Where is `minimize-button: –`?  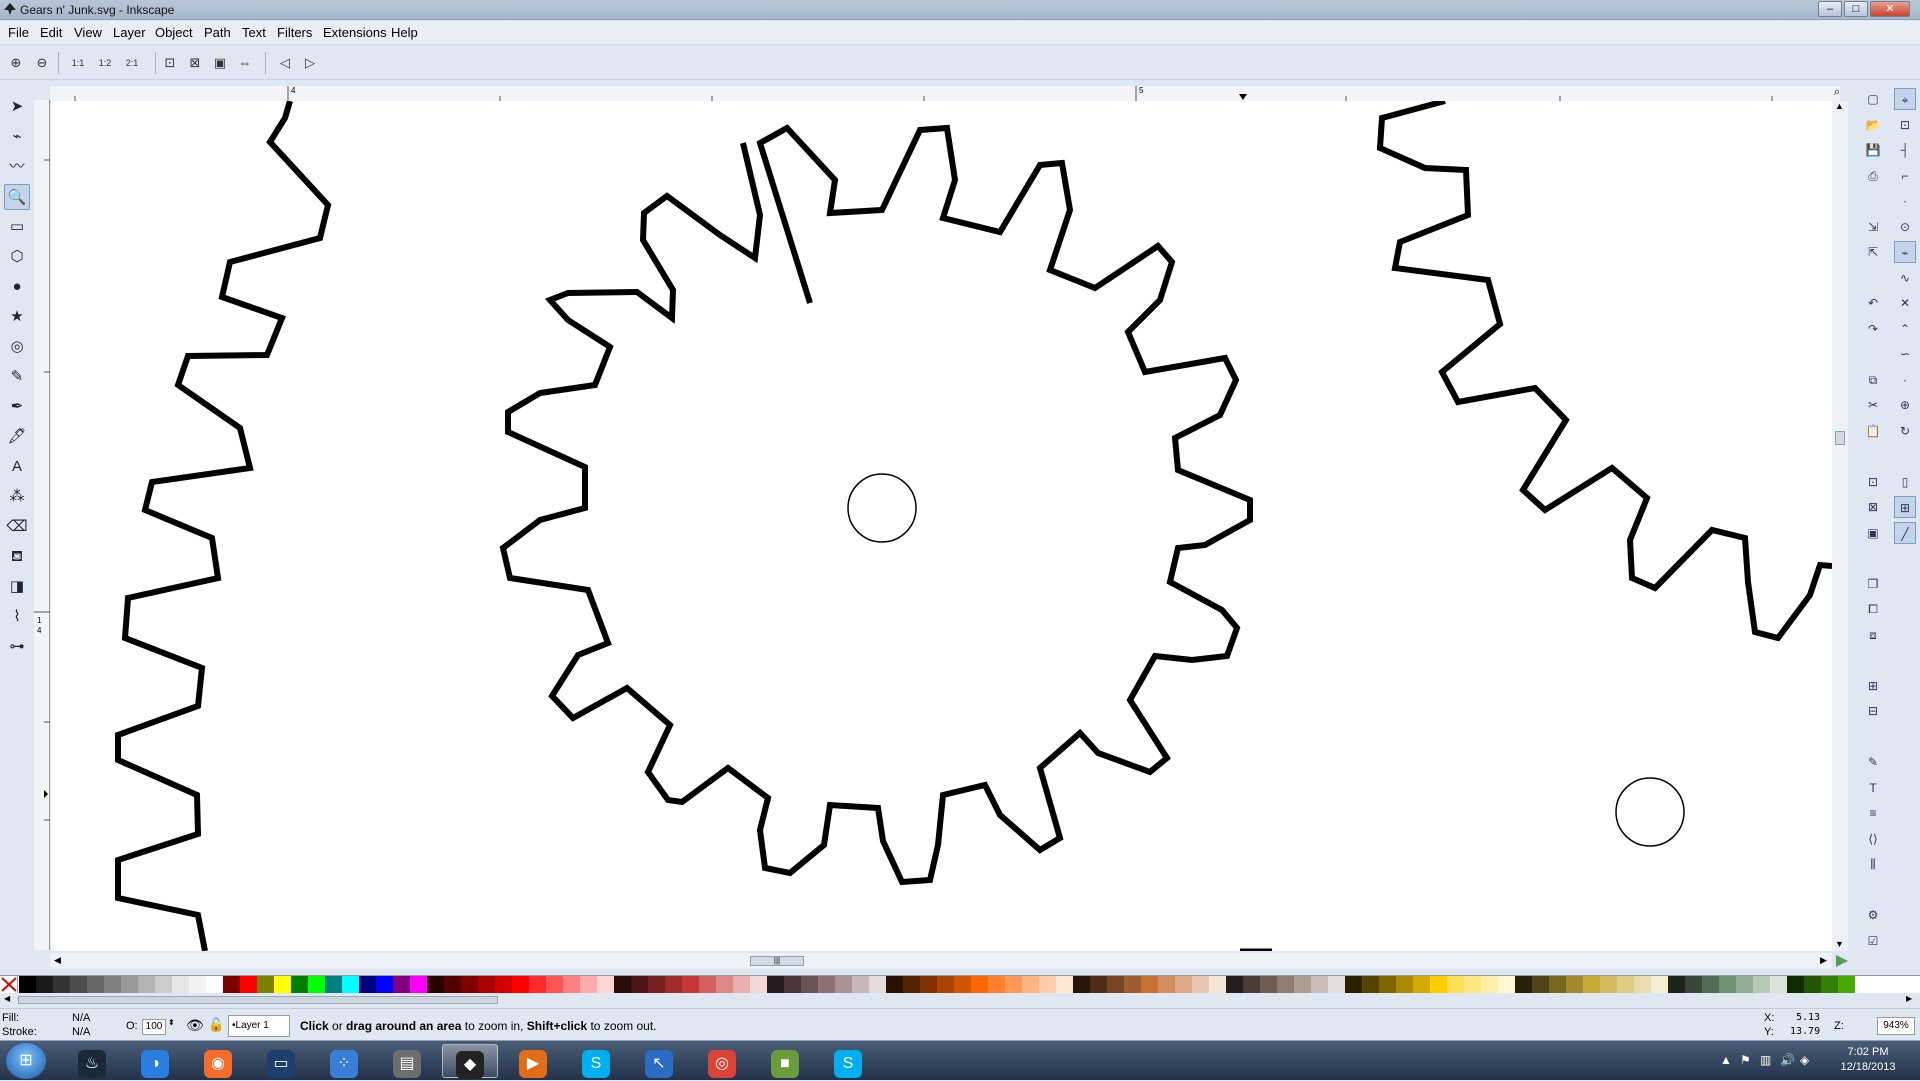
minimize-button: – is located at coordinates (1830, 9).